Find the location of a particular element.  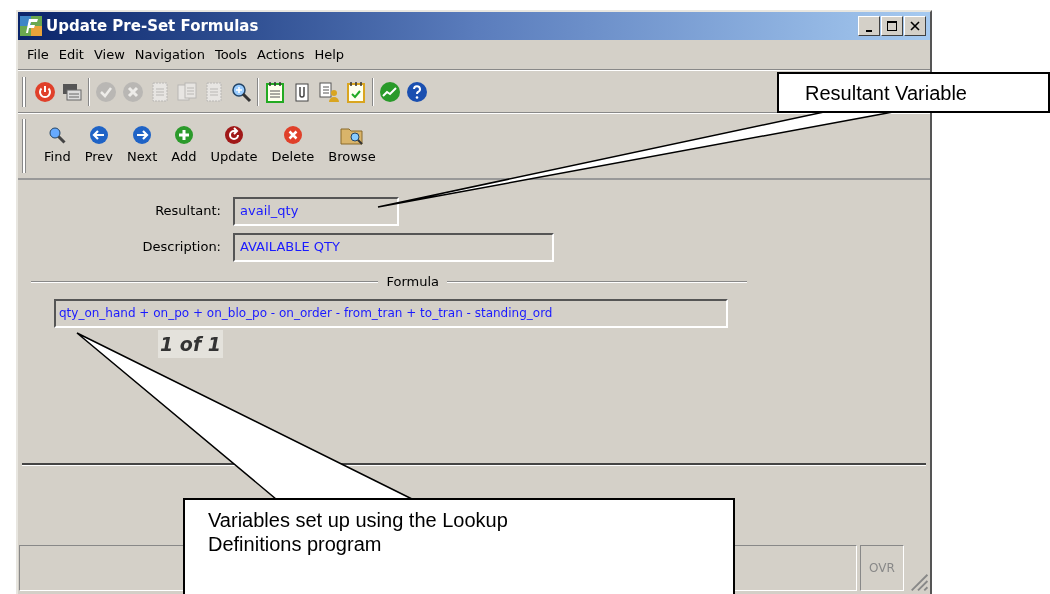

menu-item: View is located at coordinates (109, 54).